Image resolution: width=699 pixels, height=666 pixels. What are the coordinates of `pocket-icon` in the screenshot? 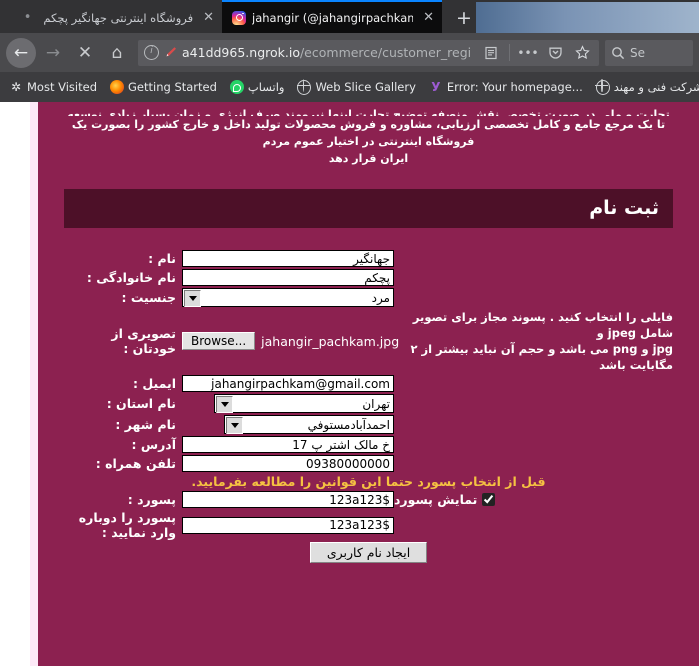 It's located at (555, 53).